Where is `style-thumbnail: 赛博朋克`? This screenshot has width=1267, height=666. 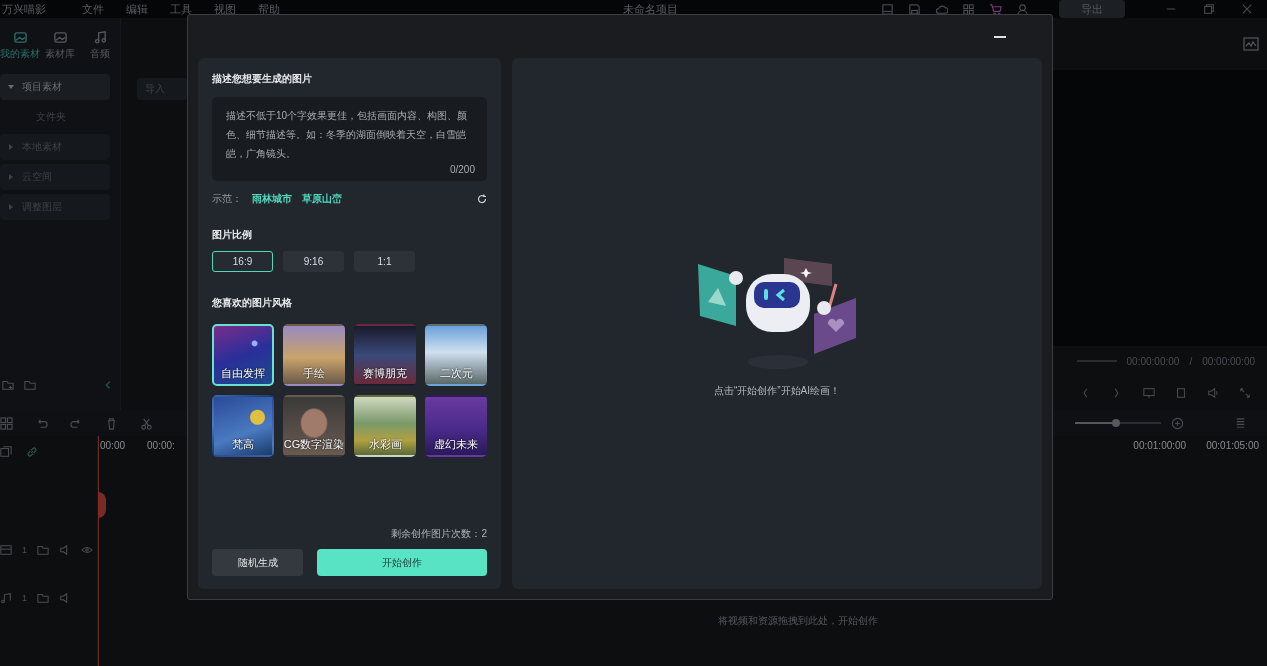
style-thumbnail: 赛博朋克 is located at coordinates (385, 355).